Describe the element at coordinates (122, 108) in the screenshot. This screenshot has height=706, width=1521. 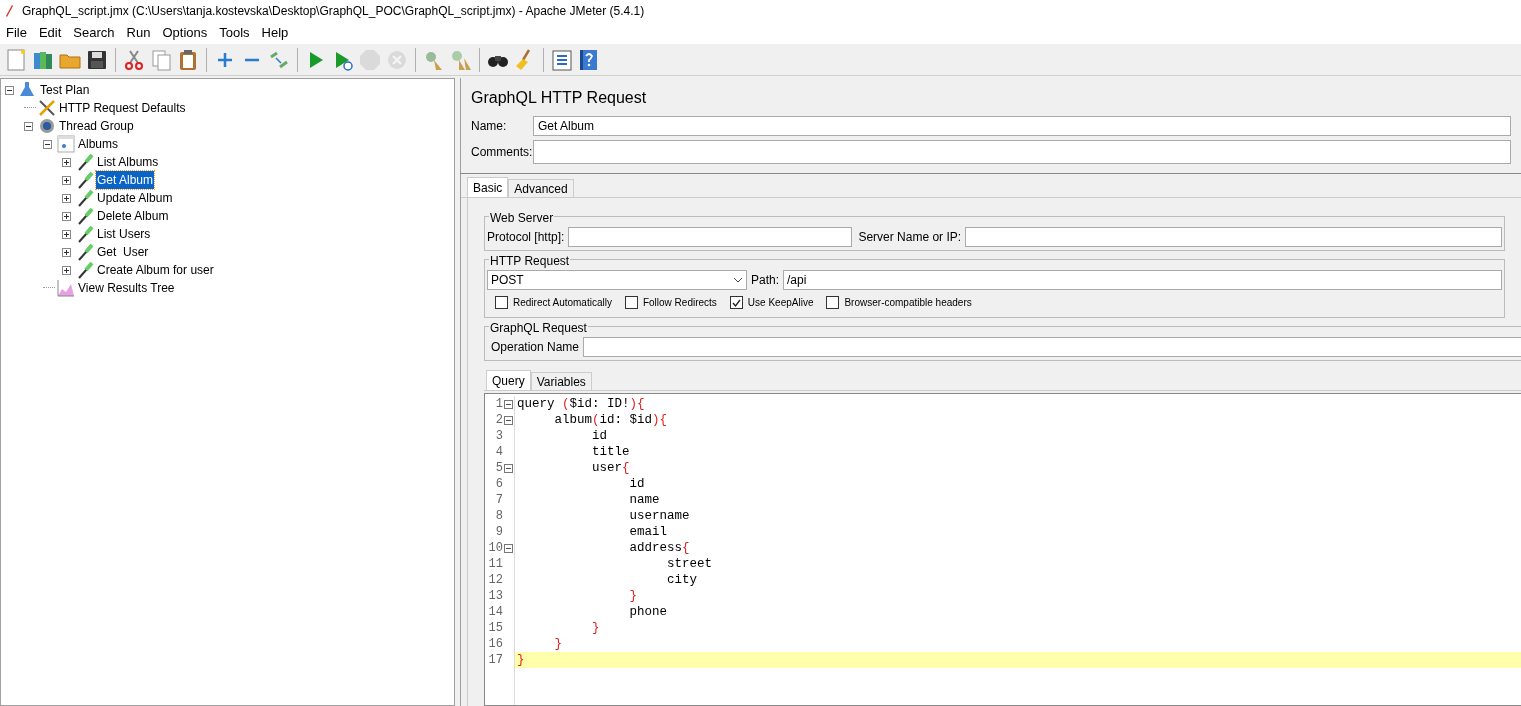
I see `tree-item: HTTP Request Defaults` at that location.